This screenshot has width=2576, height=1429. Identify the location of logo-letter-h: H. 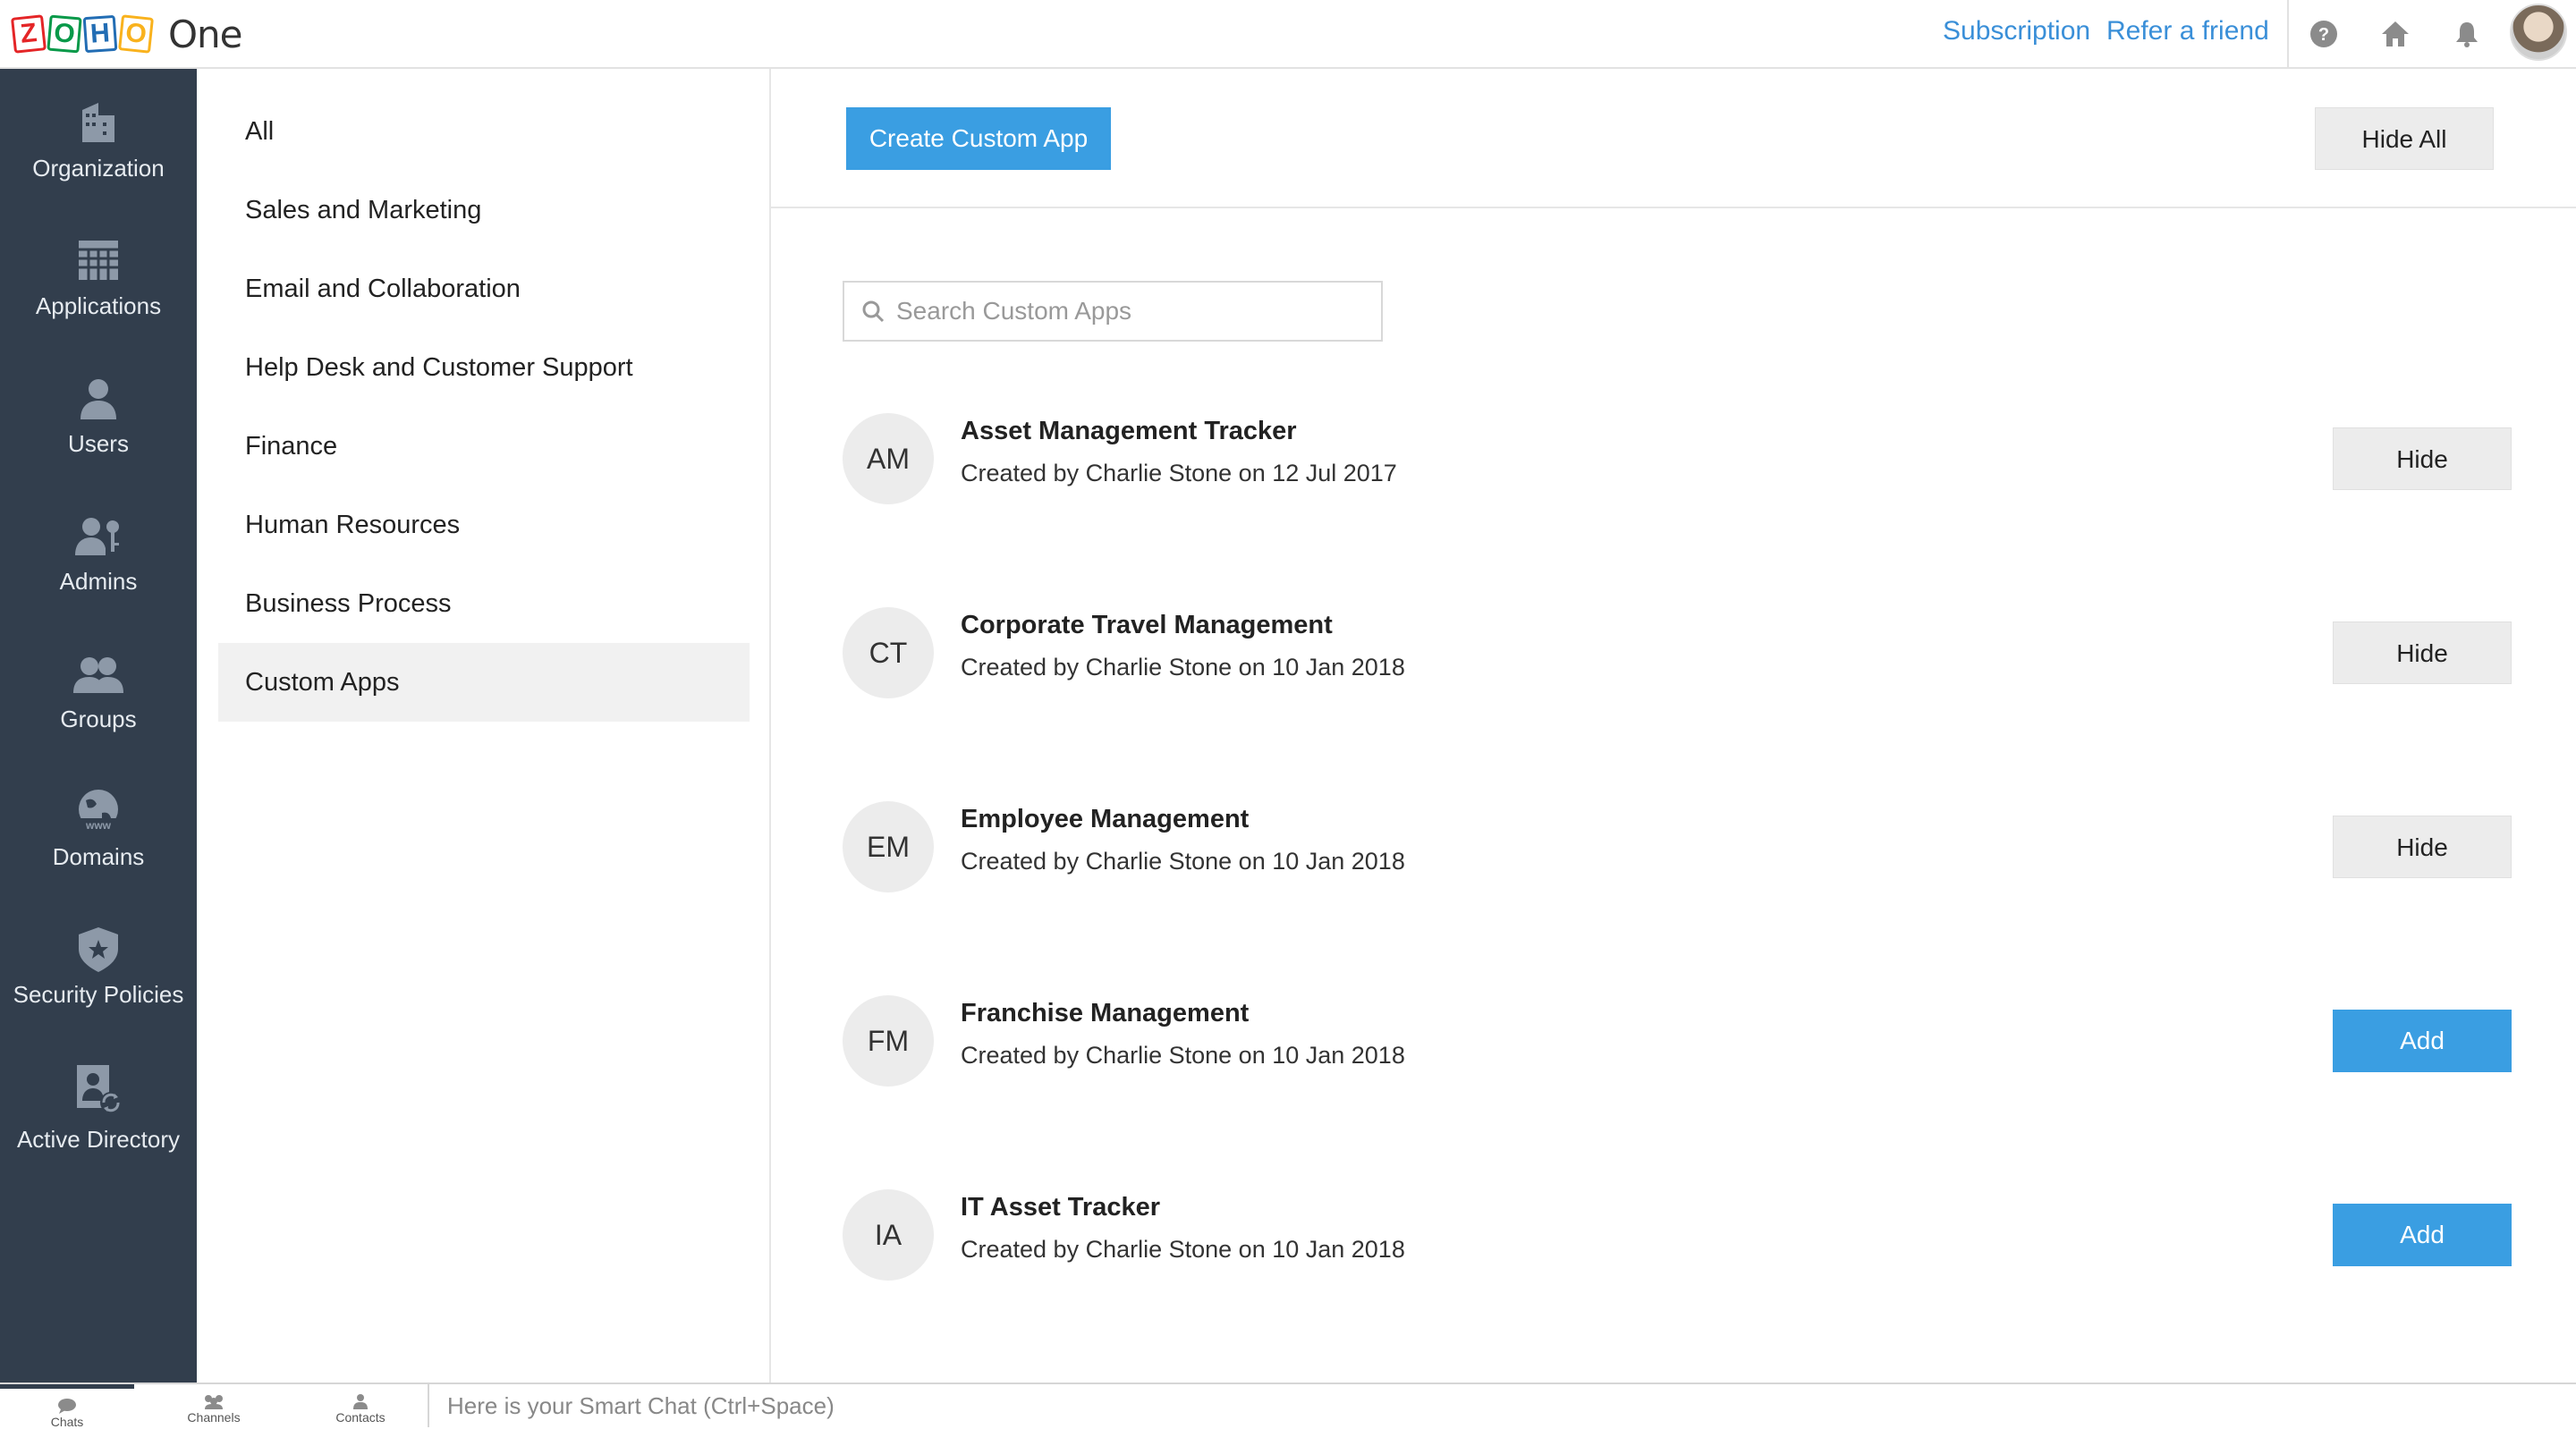
(100, 34).